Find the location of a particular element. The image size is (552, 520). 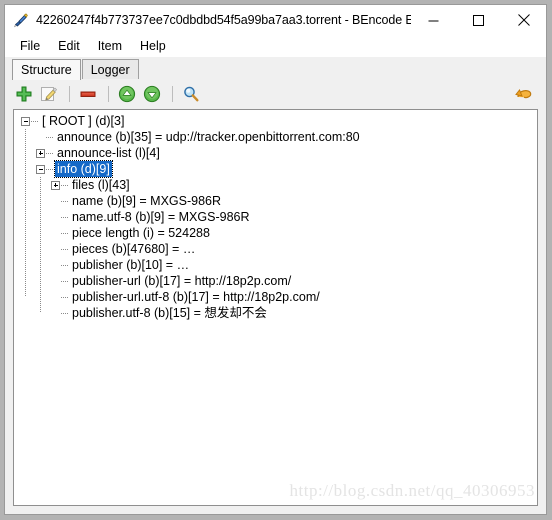

magnifier-icon is located at coordinates (191, 94).